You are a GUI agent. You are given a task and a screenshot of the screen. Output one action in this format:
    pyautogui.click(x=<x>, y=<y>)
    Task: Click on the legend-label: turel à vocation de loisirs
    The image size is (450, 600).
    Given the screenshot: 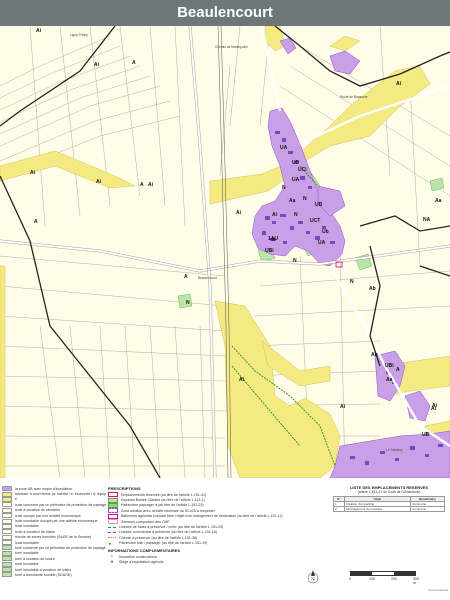 What is the action you would take?
    pyautogui.click(x=35, y=558)
    